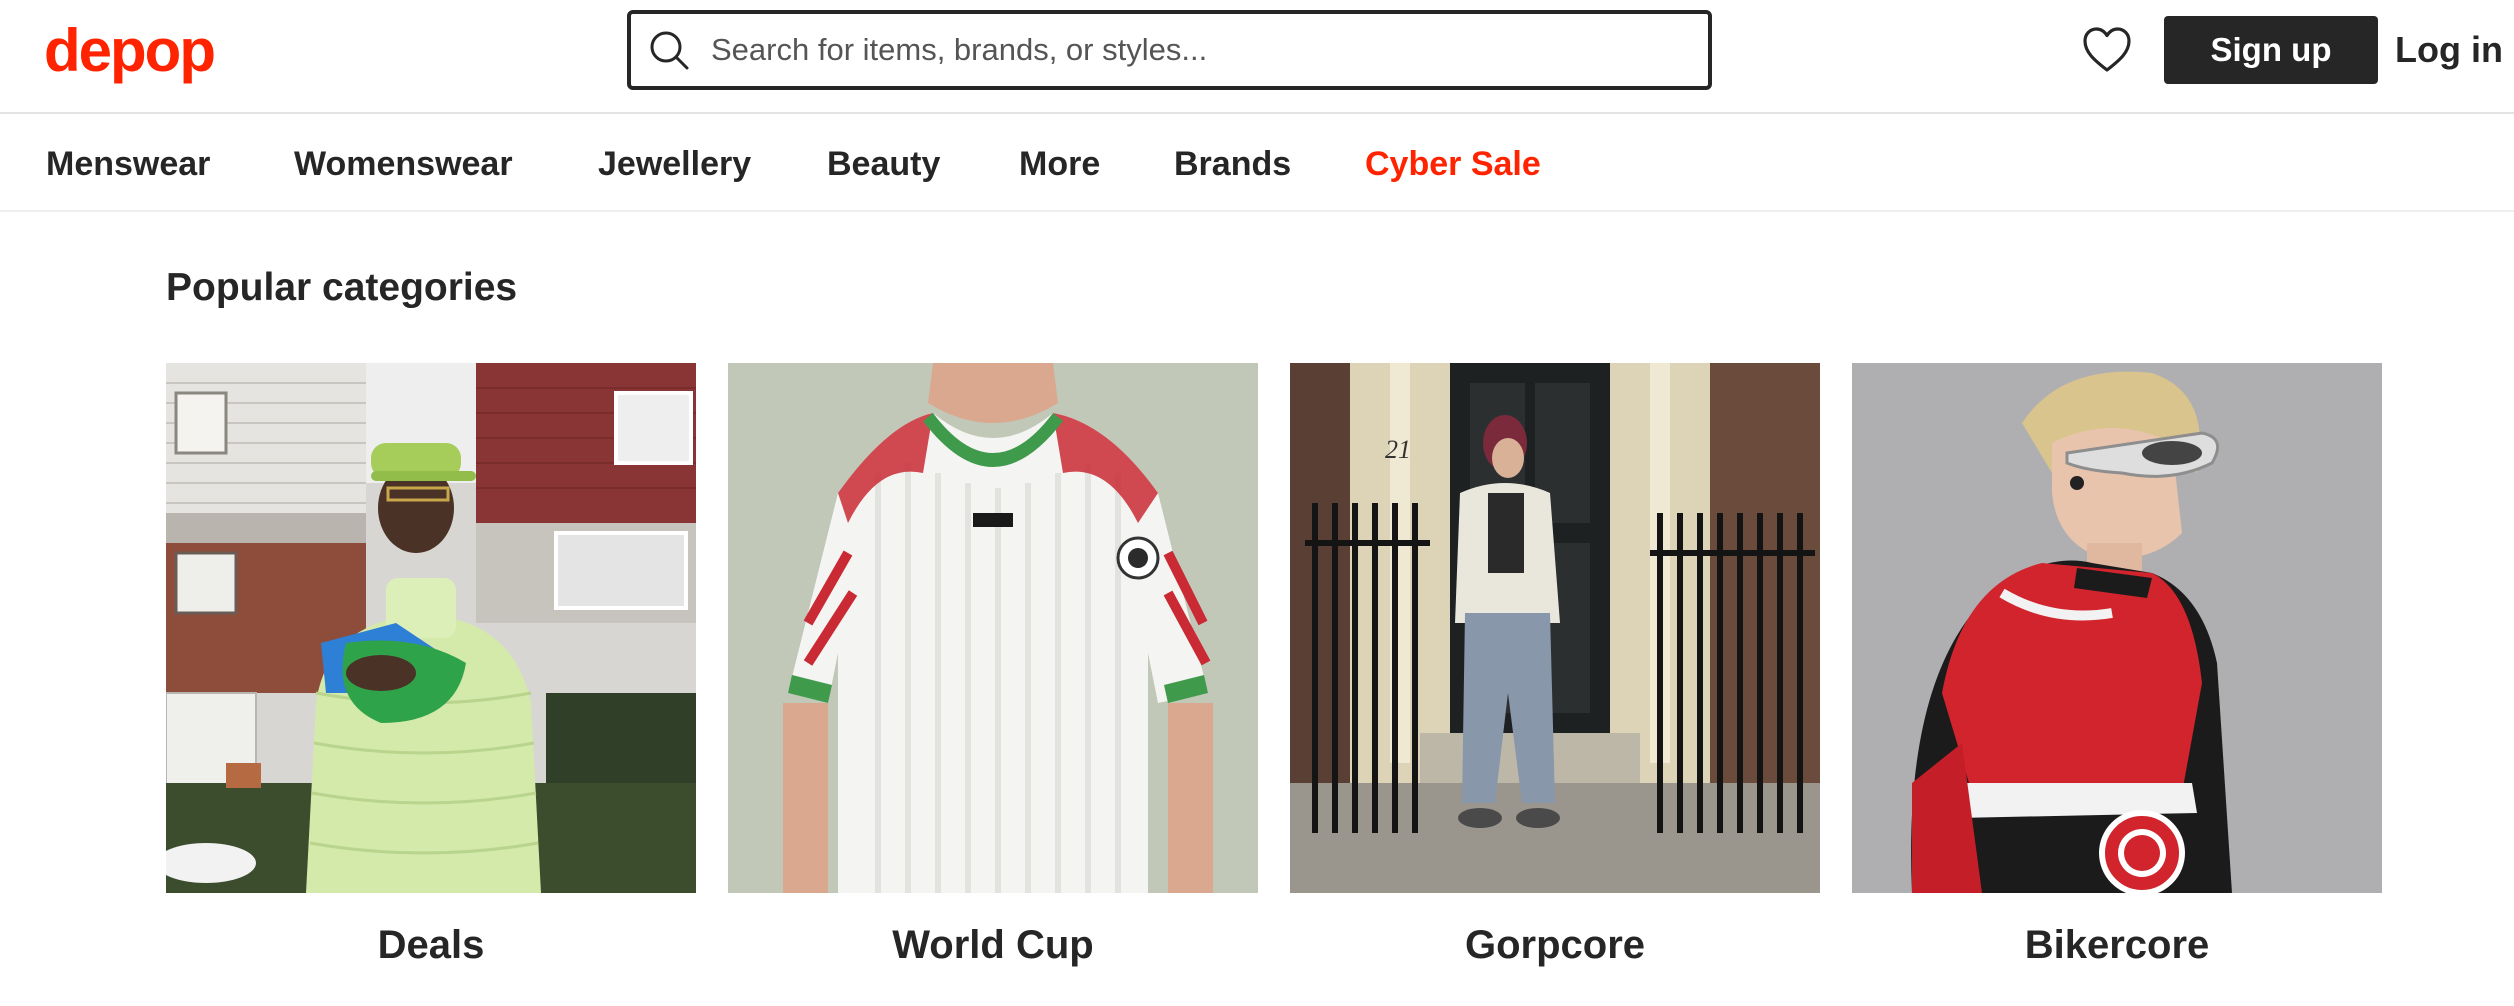 The height and width of the screenshot is (1006, 2514). Describe the element at coordinates (128, 164) in the screenshot. I see `nav-item-menswear: Menswear` at that location.